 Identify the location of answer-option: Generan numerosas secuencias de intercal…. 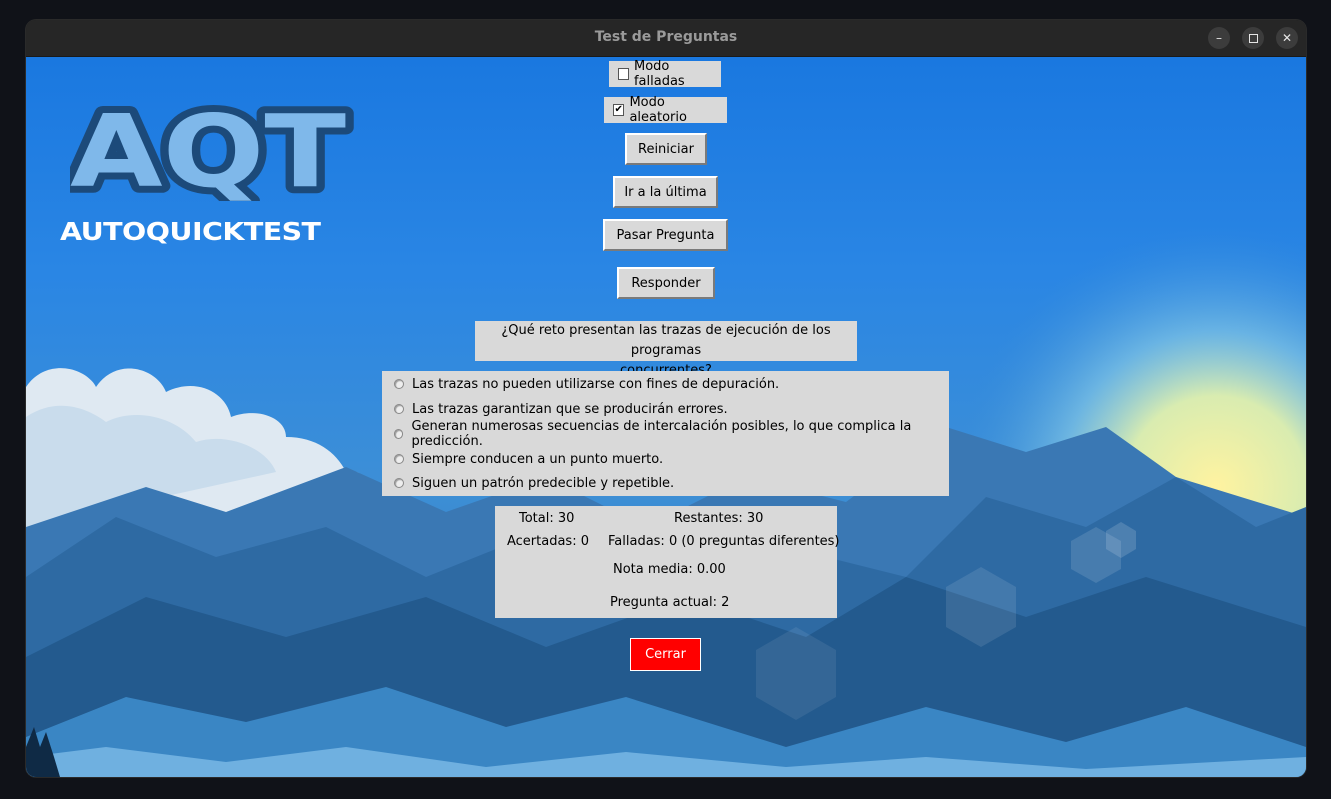
(671, 434).